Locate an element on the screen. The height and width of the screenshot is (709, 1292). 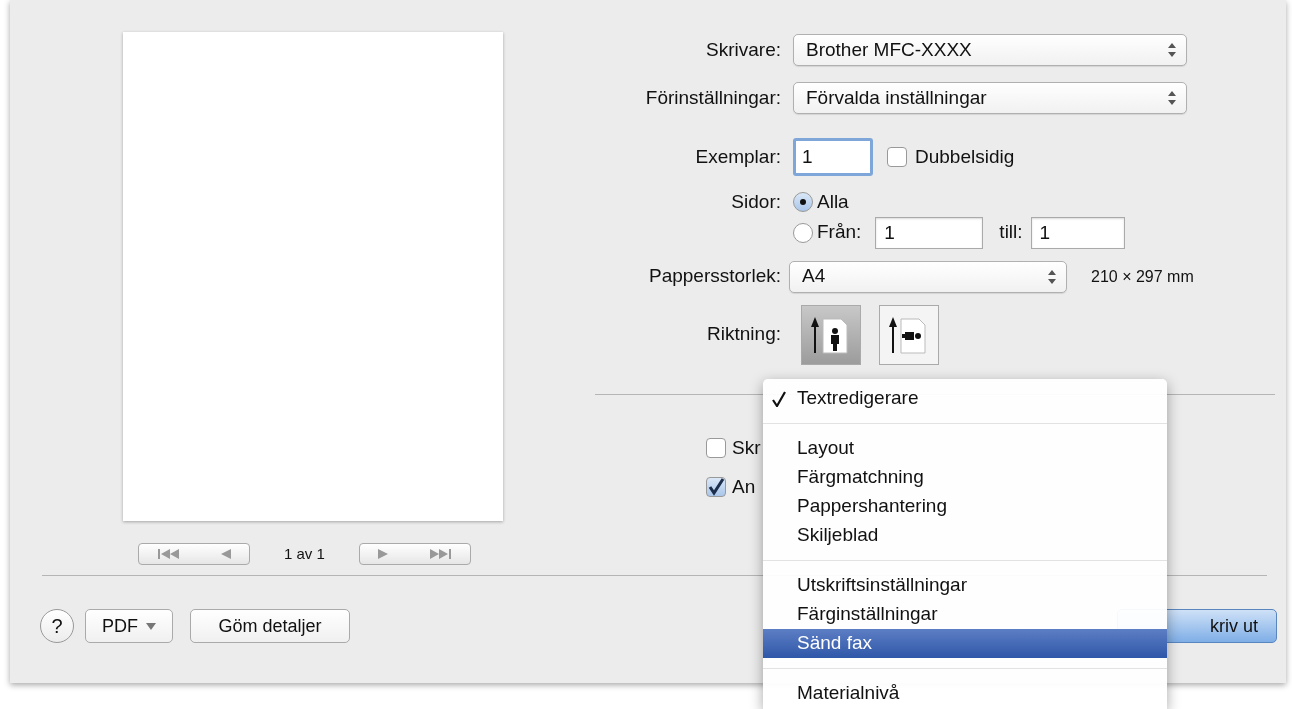
menu-item: Pappershantering is located at coordinates (965, 506).